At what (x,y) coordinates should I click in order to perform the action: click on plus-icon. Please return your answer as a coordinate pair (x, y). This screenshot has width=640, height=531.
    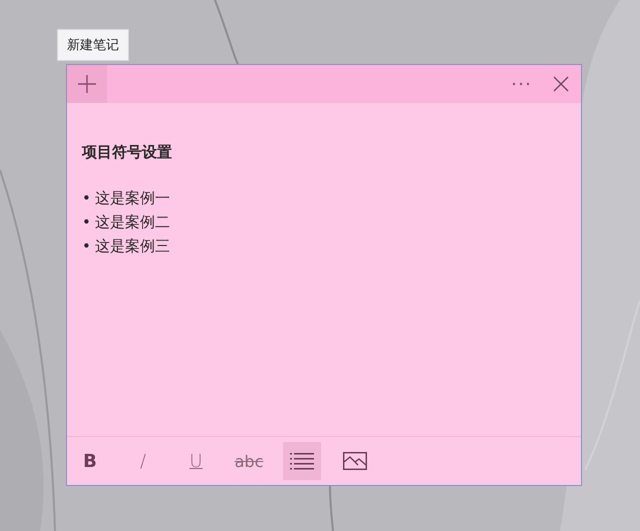
    Looking at the image, I should click on (87, 84).